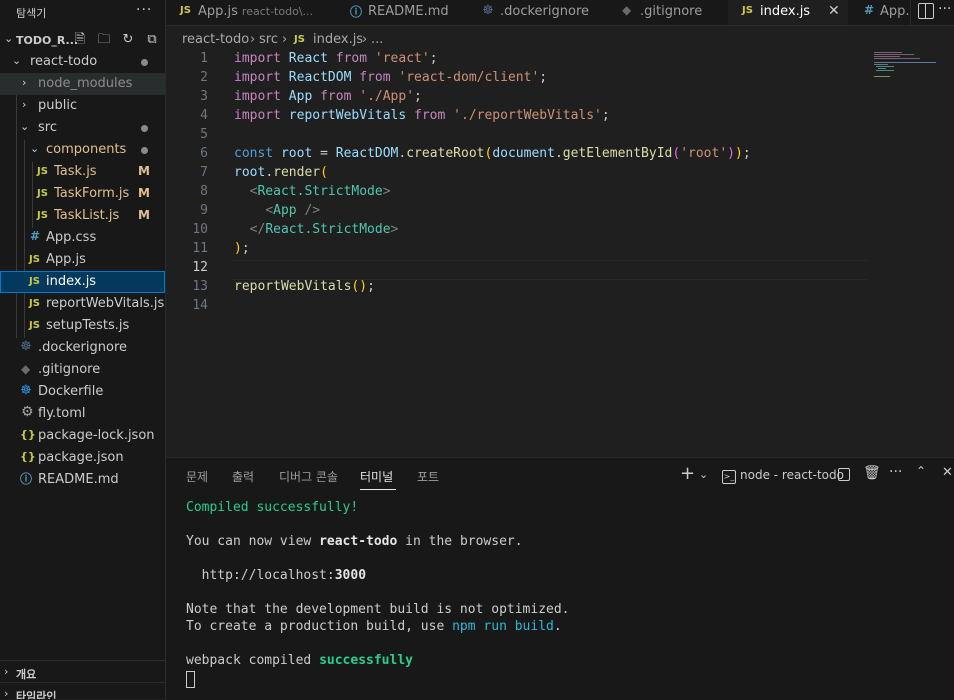 The width and height of the screenshot is (954, 700). I want to click on timeline-title: 타임라인, so click(36, 694).